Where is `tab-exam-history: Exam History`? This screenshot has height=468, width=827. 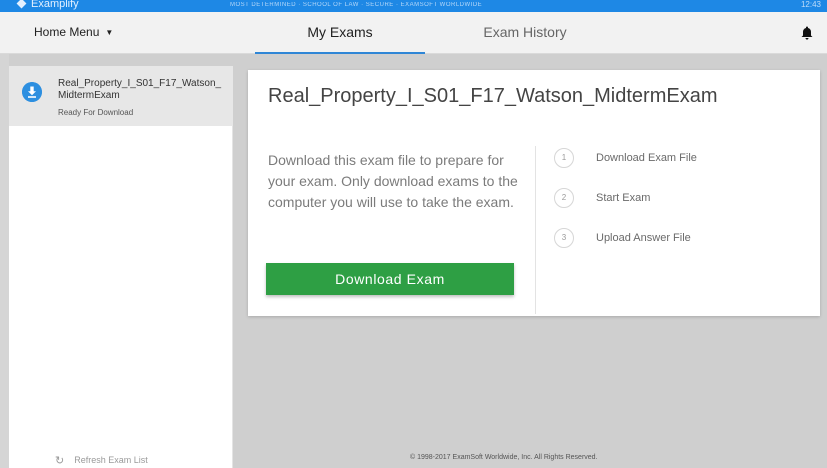 tab-exam-history: Exam History is located at coordinates (525, 33).